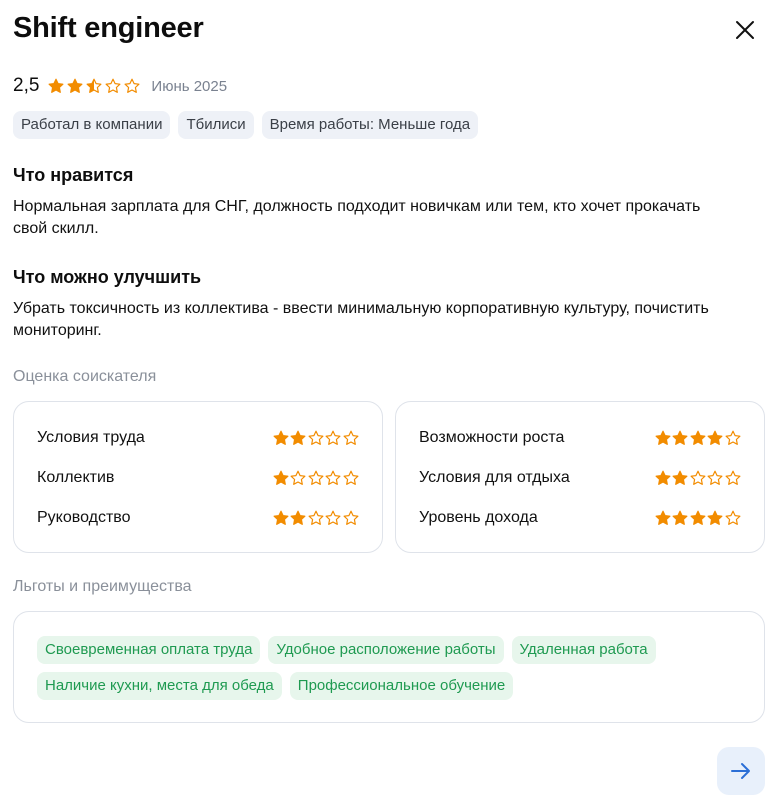 This screenshot has height=811, width=776. Describe the element at coordinates (580, 438) in the screenshot. I see `rating-row-growth: Возможности роста` at that location.